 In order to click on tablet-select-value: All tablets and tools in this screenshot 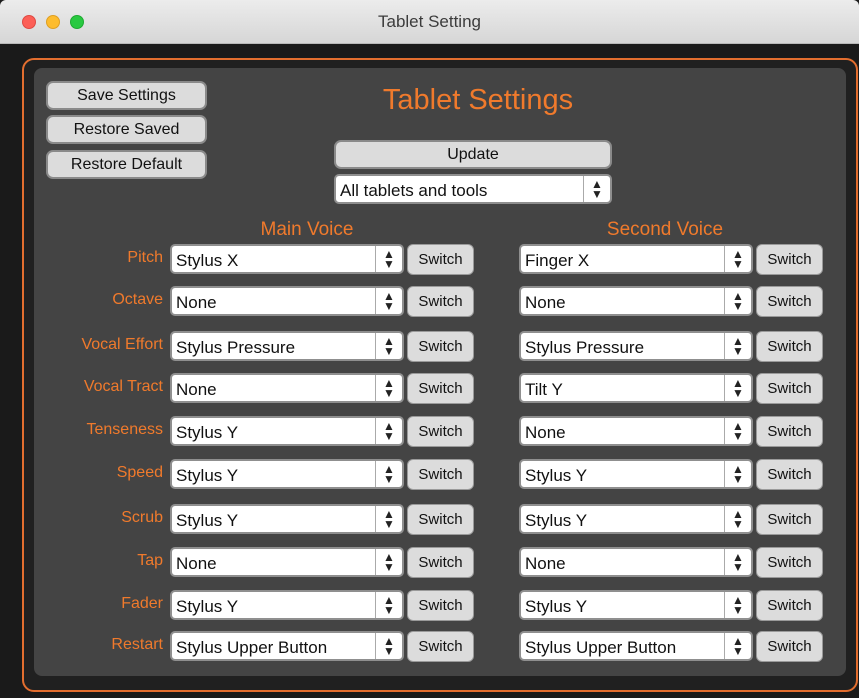, I will do `click(414, 190)`.